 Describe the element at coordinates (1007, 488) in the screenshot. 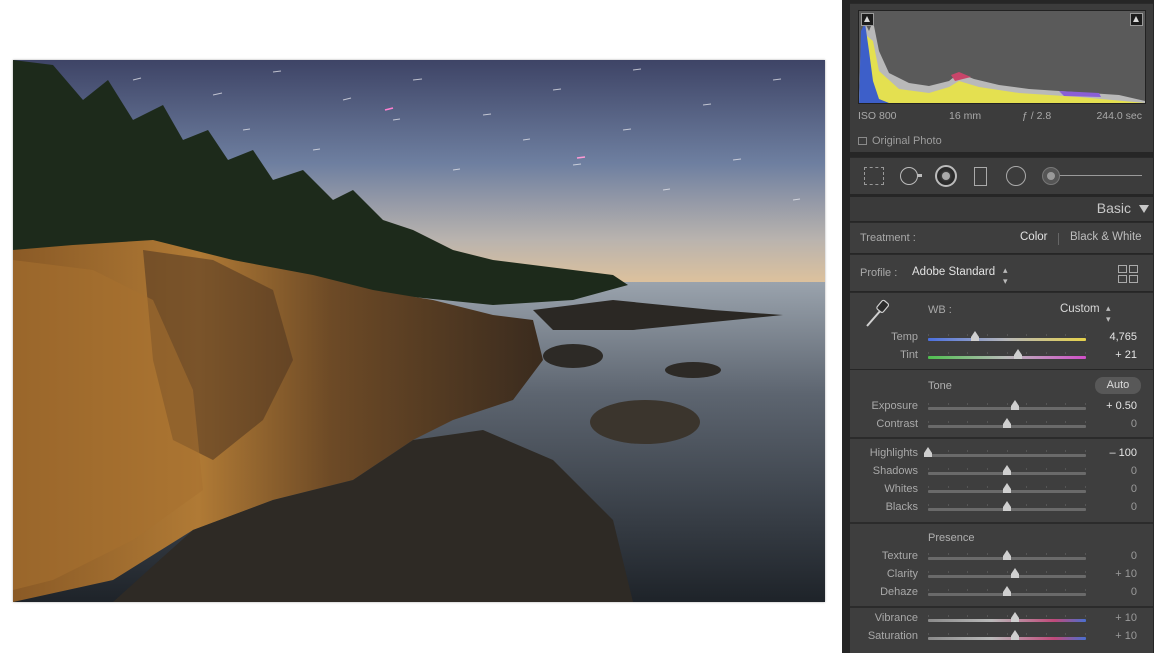

I see `whites-slider-knob` at that location.